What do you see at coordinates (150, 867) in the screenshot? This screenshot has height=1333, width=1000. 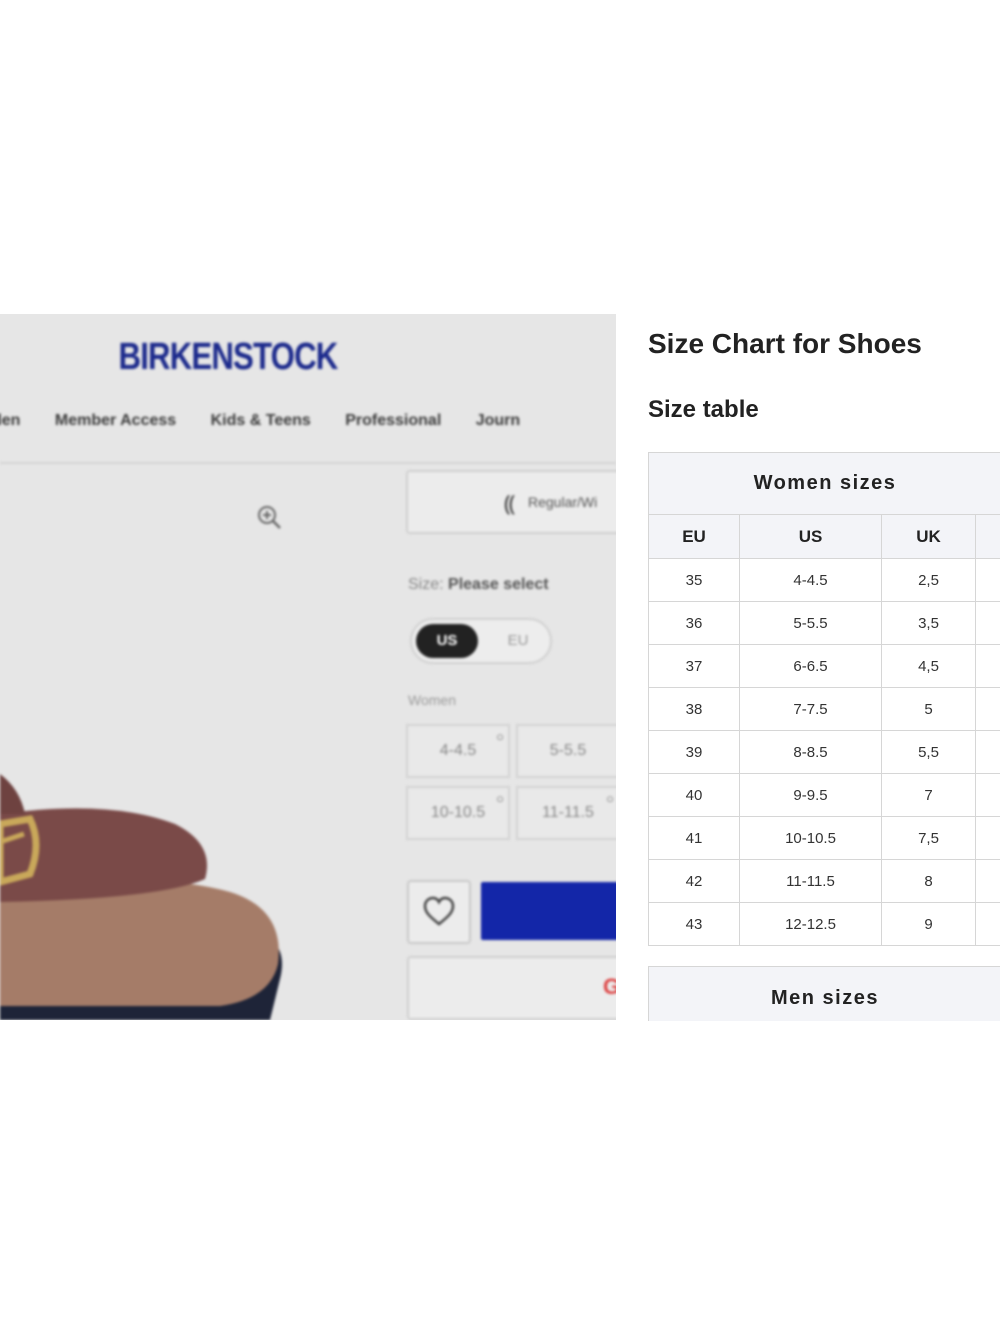 I see `product-image-sandal` at bounding box center [150, 867].